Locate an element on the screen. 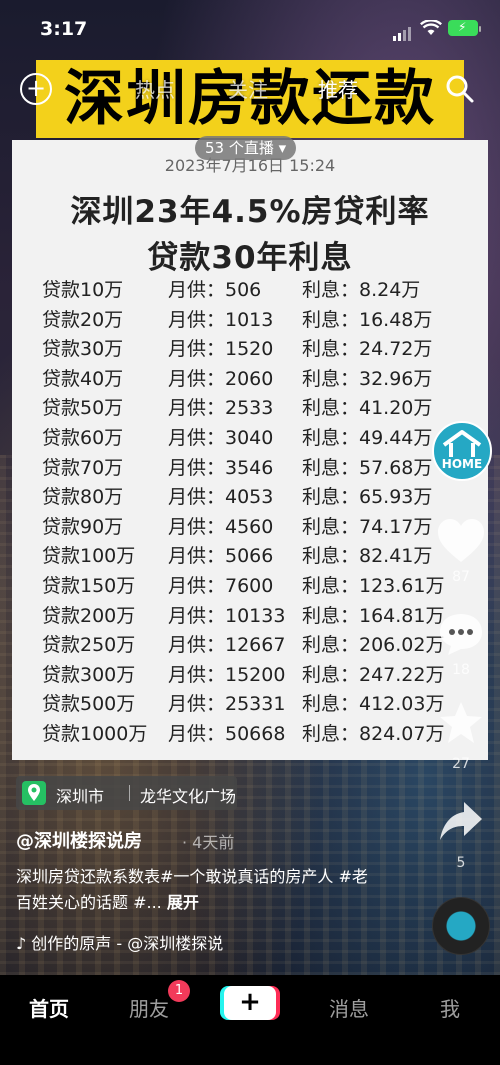  share-count: 5 is located at coordinates (461, 863).